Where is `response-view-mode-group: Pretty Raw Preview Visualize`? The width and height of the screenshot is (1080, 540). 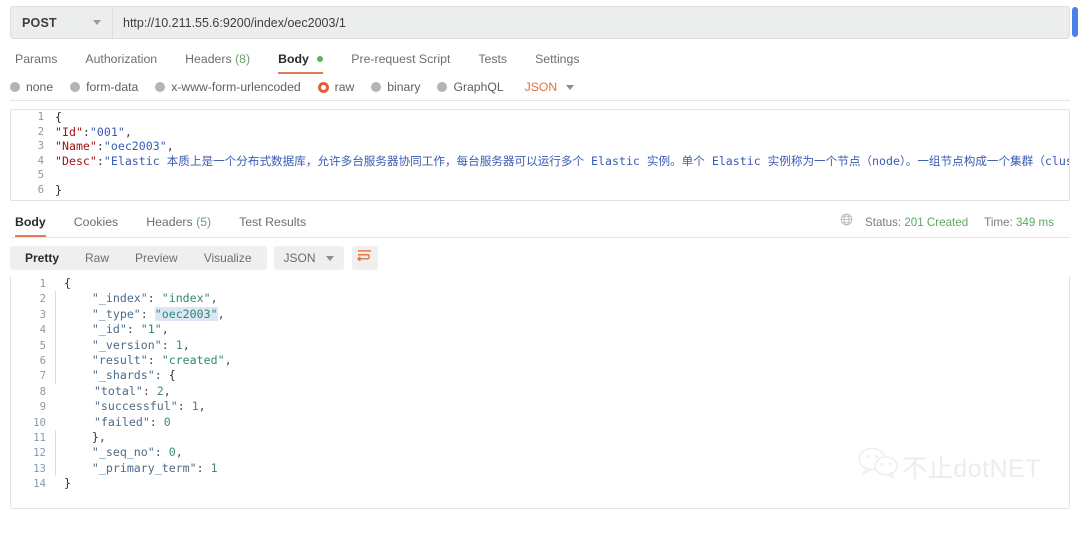 response-view-mode-group: Pretty Raw Preview Visualize is located at coordinates (138, 258).